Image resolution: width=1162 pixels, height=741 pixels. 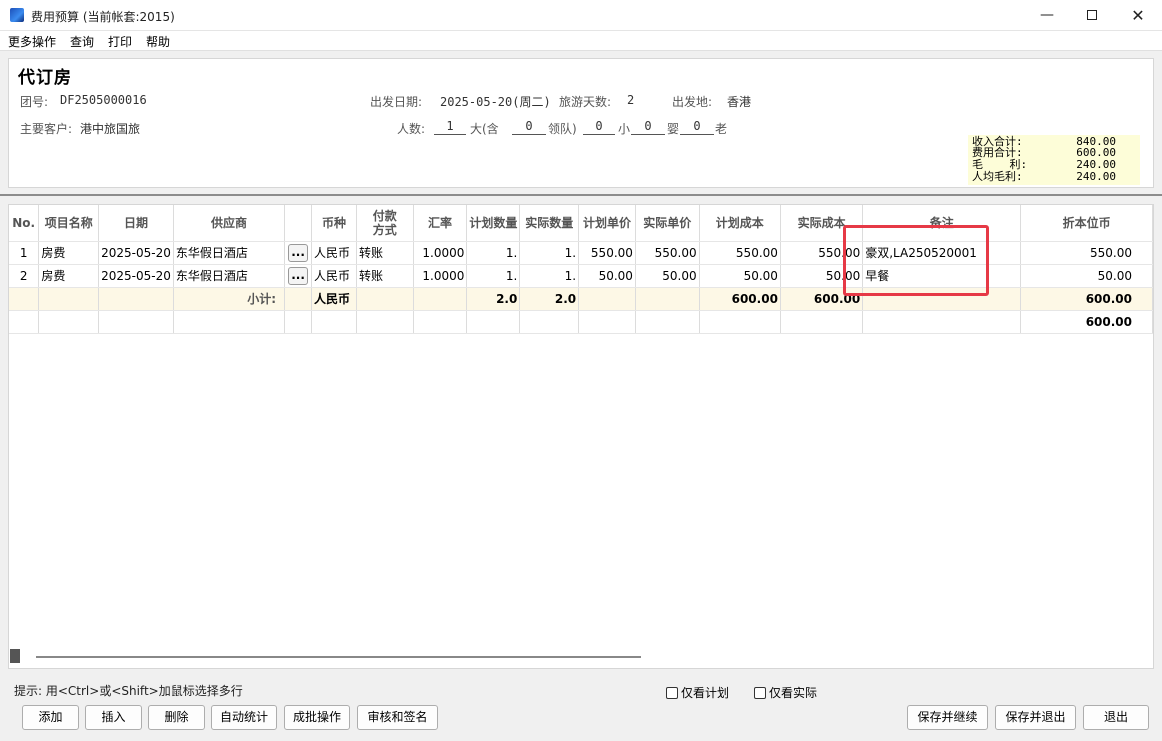 What do you see at coordinates (440, 223) in the screenshot?
I see `col-header: 汇率` at bounding box center [440, 223].